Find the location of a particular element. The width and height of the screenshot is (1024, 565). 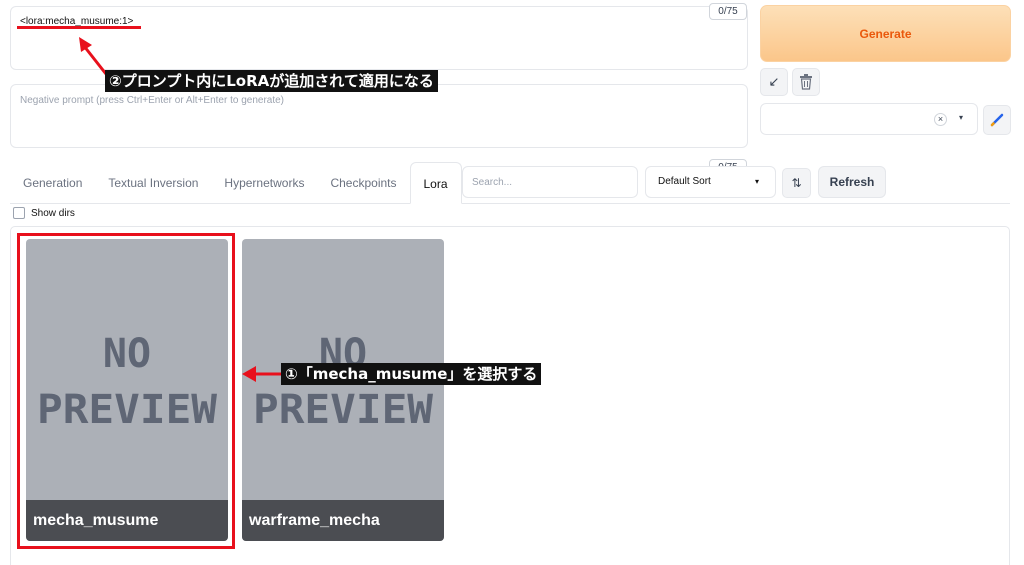

tab-generation: Generation is located at coordinates (52, 183).